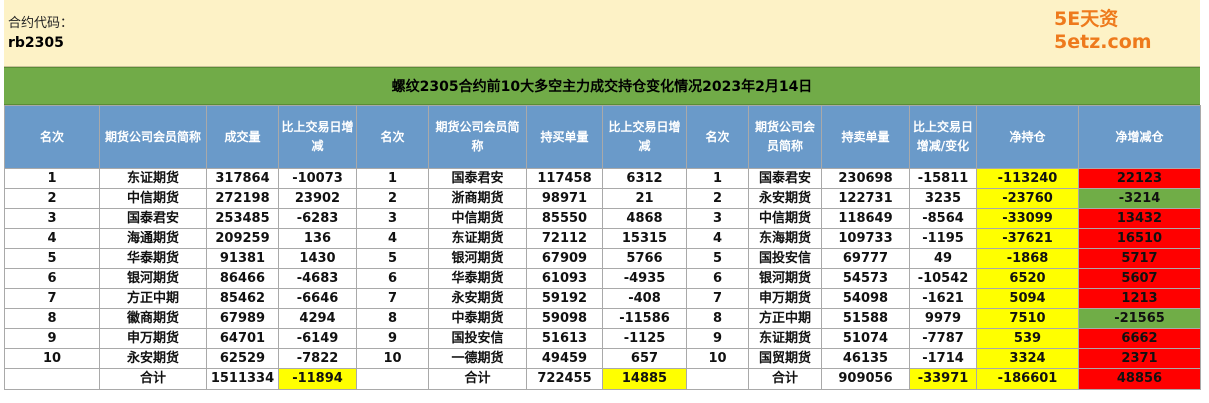 The height and width of the screenshot is (403, 1209). Describe the element at coordinates (1027, 198) in the screenshot. I see `net-cell: -23760` at that location.